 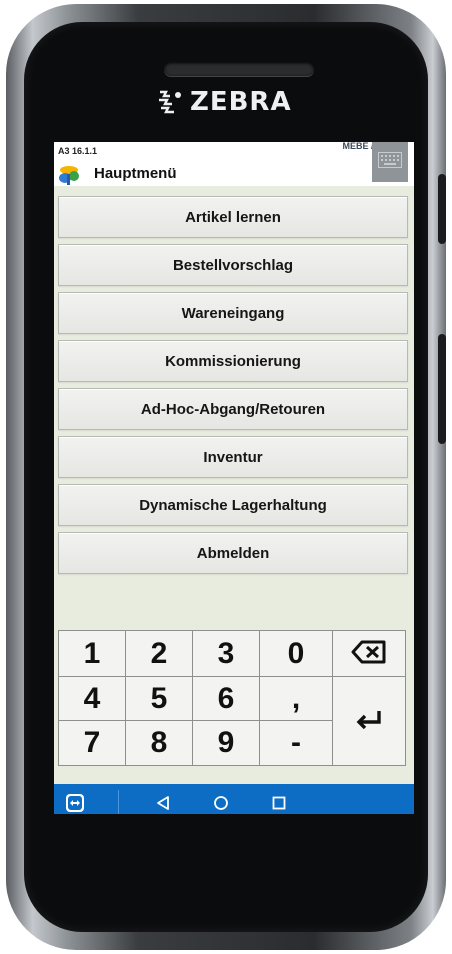 I want to click on status-bar: A3 16.1.1 MEBE / MEYER, so click(x=234, y=152).